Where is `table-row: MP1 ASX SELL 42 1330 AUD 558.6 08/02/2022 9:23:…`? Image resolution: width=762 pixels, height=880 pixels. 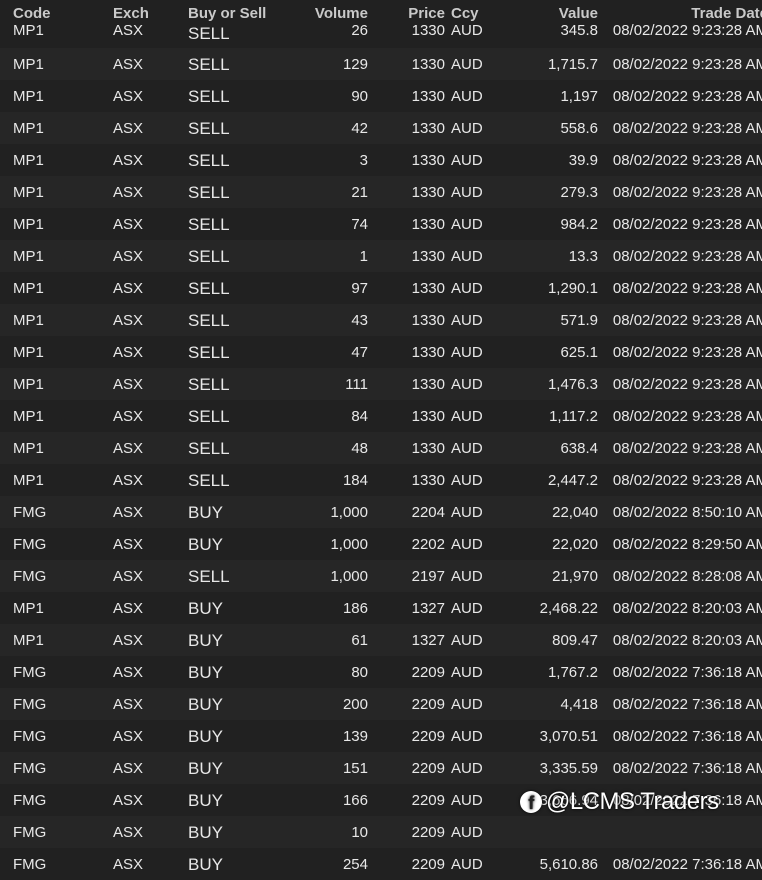
table-row: MP1 ASX SELL 42 1330 AUD 558.6 08/02/2022 9:23:… is located at coordinates (381, 128).